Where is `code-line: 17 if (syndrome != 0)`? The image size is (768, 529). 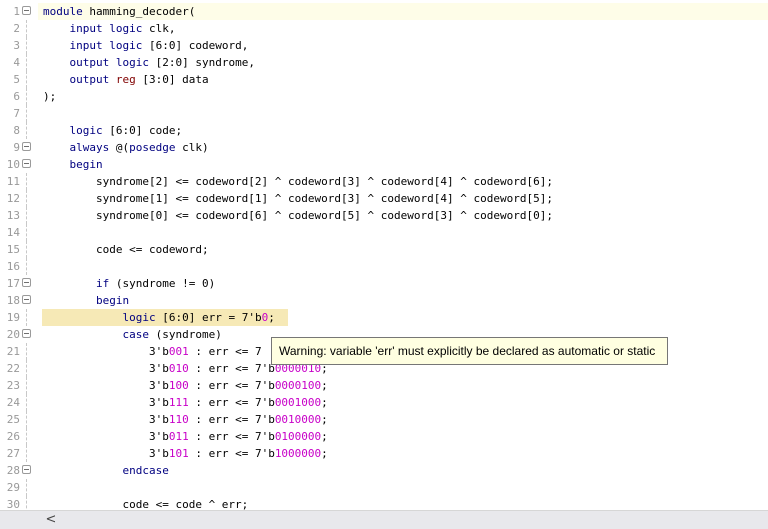 code-line: 17 if (syndrome != 0) is located at coordinates (384, 283).